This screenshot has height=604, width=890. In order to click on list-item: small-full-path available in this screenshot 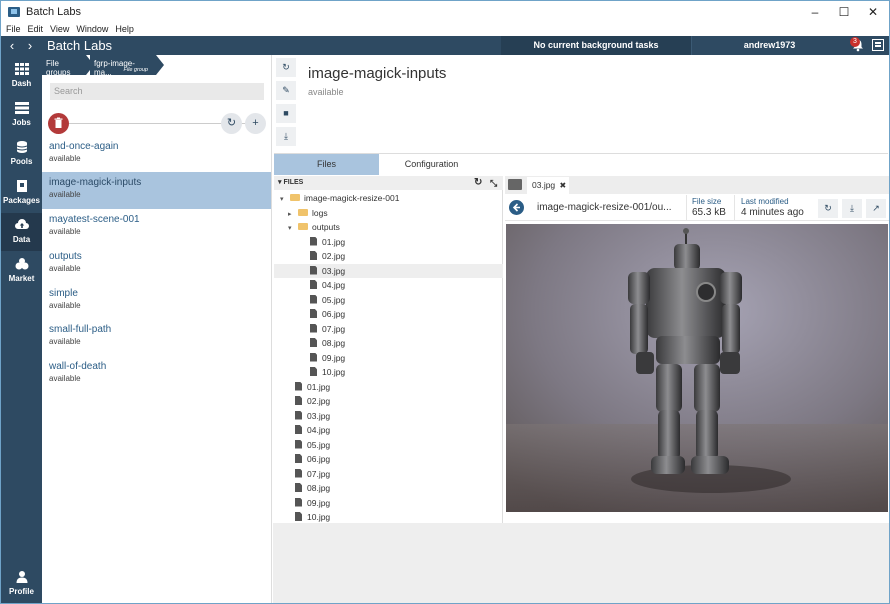, I will do `click(156, 337)`.